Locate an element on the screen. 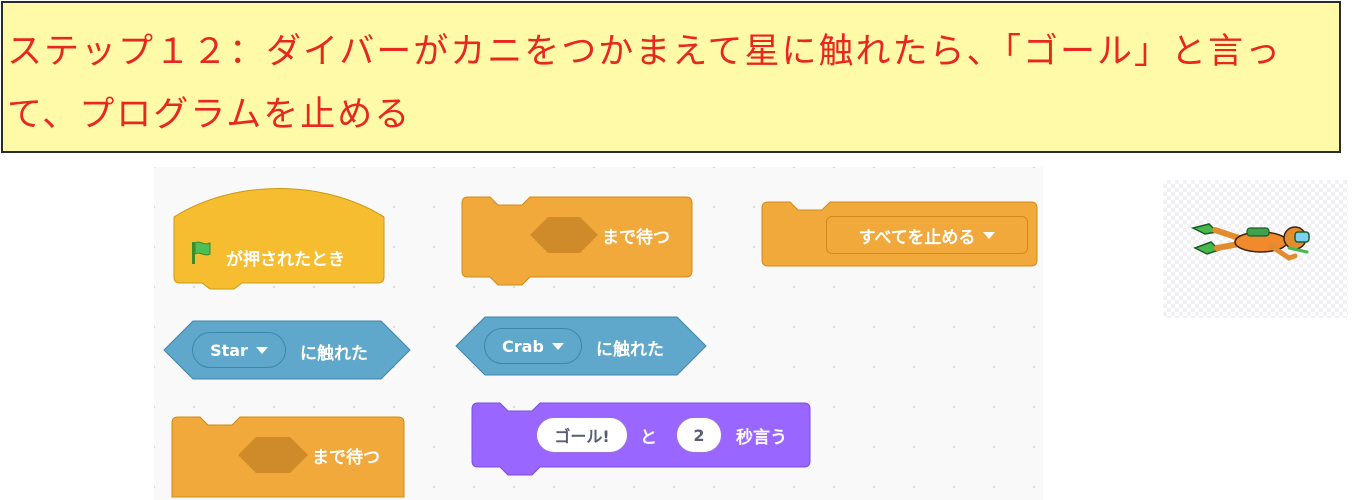  diver-sprite-icon is located at coordinates (1250, 242).